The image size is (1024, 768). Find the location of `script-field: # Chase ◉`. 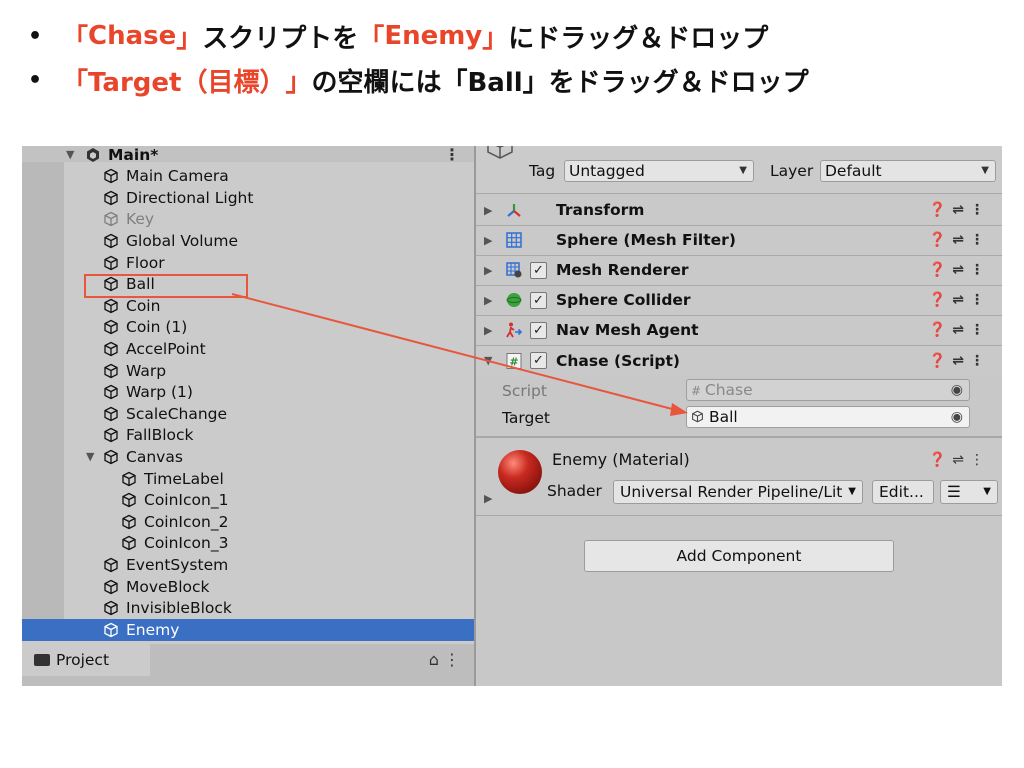

script-field: # Chase ◉ is located at coordinates (828, 390).